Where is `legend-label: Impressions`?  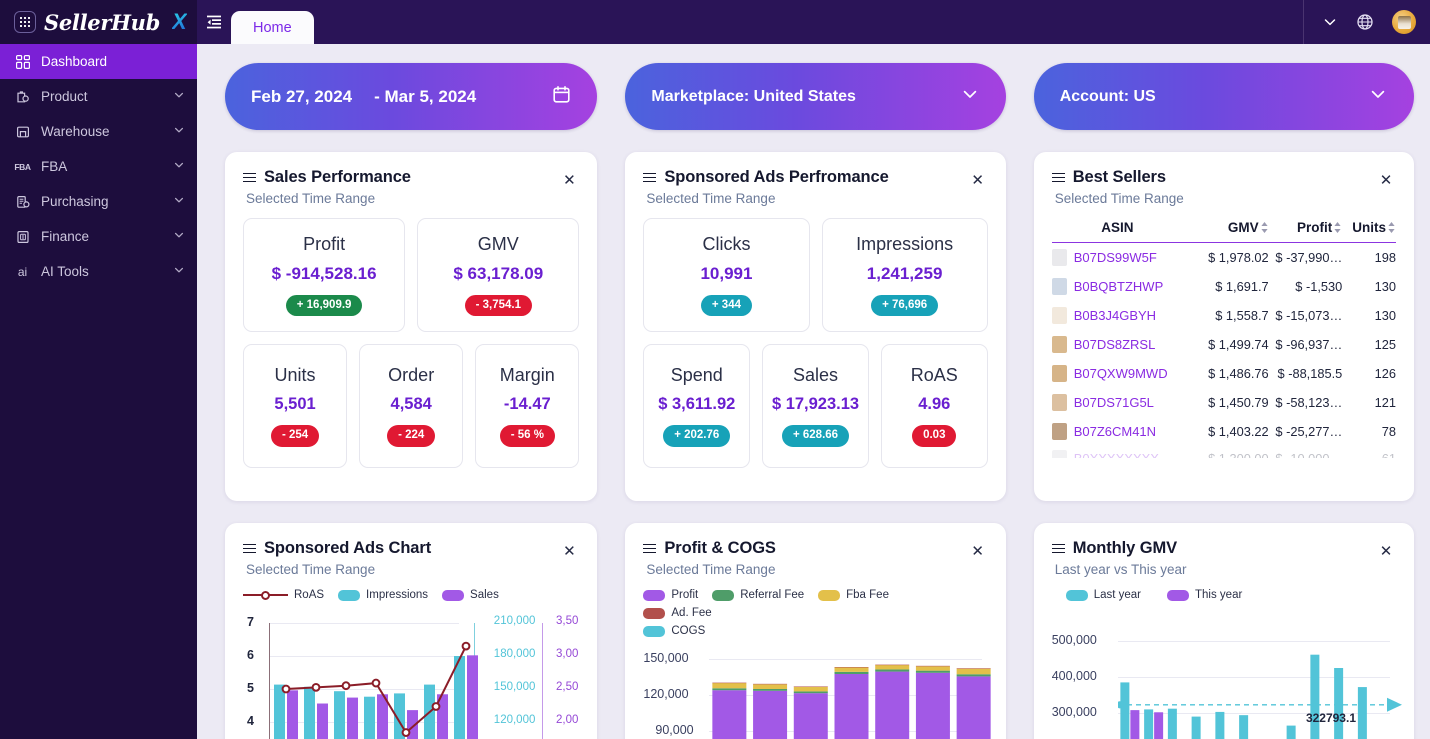
legend-label: Impressions is located at coordinates (397, 595).